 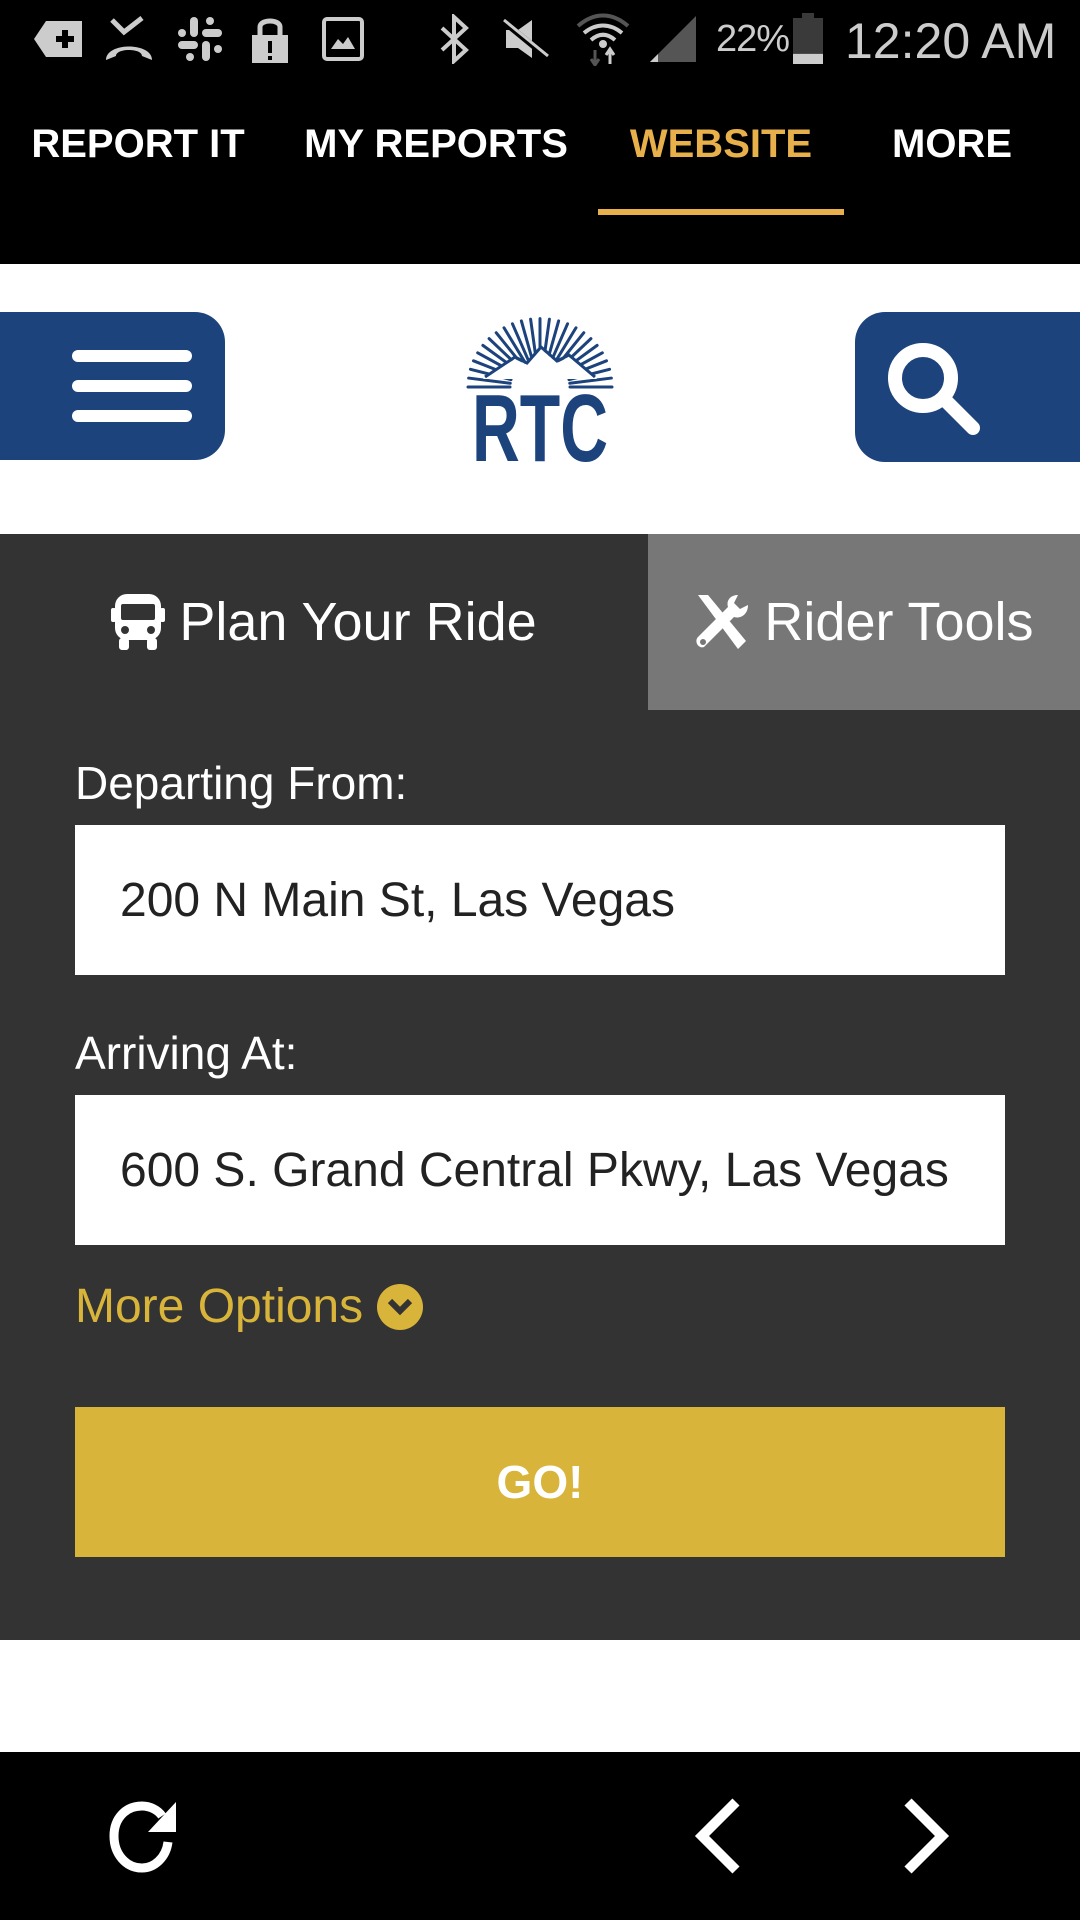 I want to click on tab-website: WEBSITE, so click(x=721, y=171).